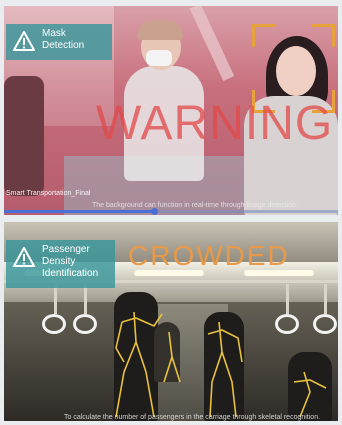 The width and height of the screenshot is (342, 425). What do you see at coordinates (323, 35) in the screenshot?
I see `face-focus-bracket-top-right` at bounding box center [323, 35].